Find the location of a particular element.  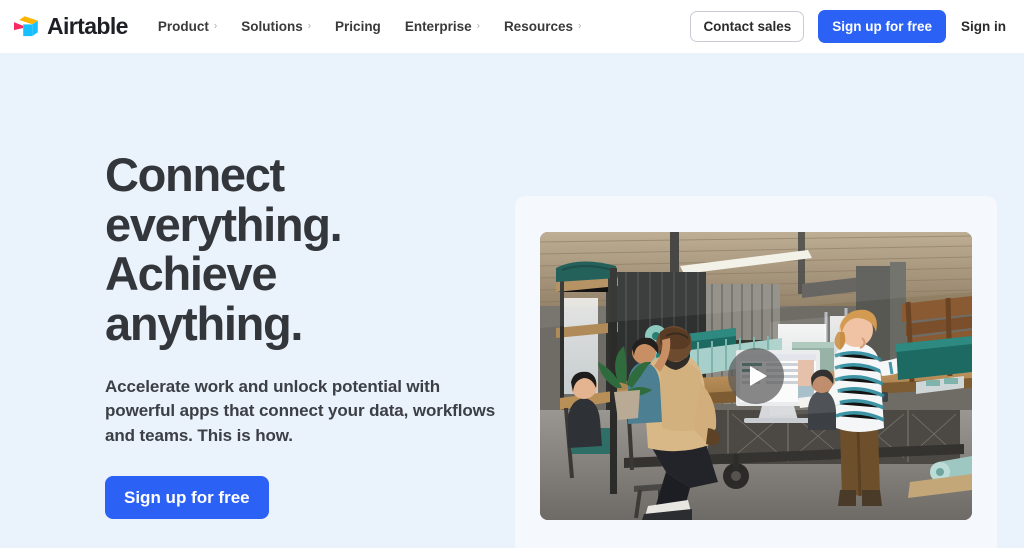

airtable-logo-link: Airtable is located at coordinates (79, 27).